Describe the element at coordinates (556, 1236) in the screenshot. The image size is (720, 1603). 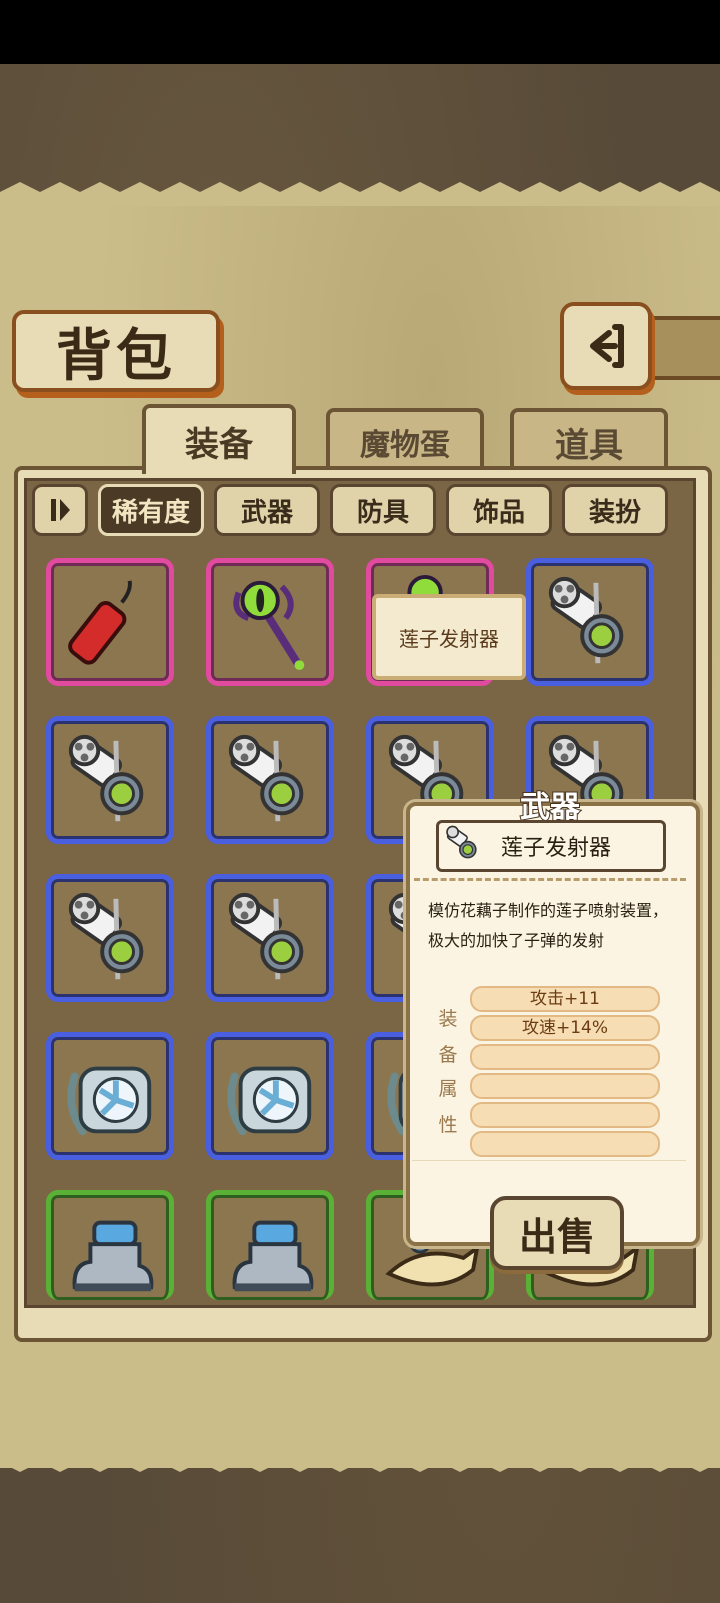
I see `sell-button-label: 出售` at that location.